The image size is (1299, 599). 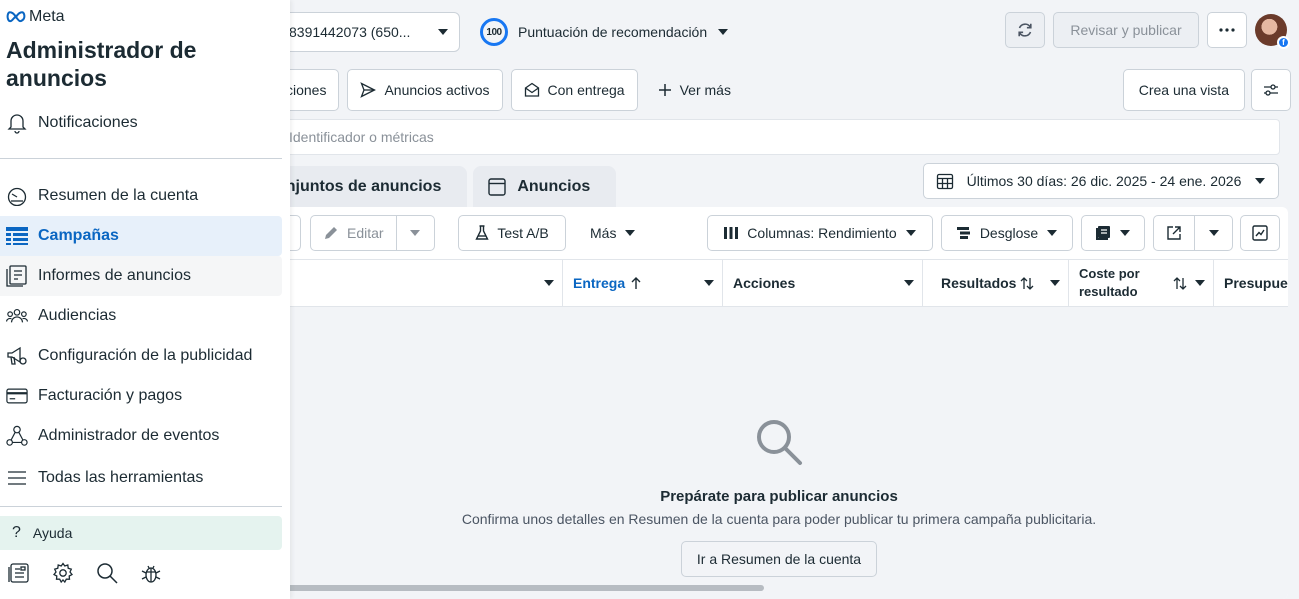 I want to click on reports-dropdown-button, so click(x=1113, y=233).